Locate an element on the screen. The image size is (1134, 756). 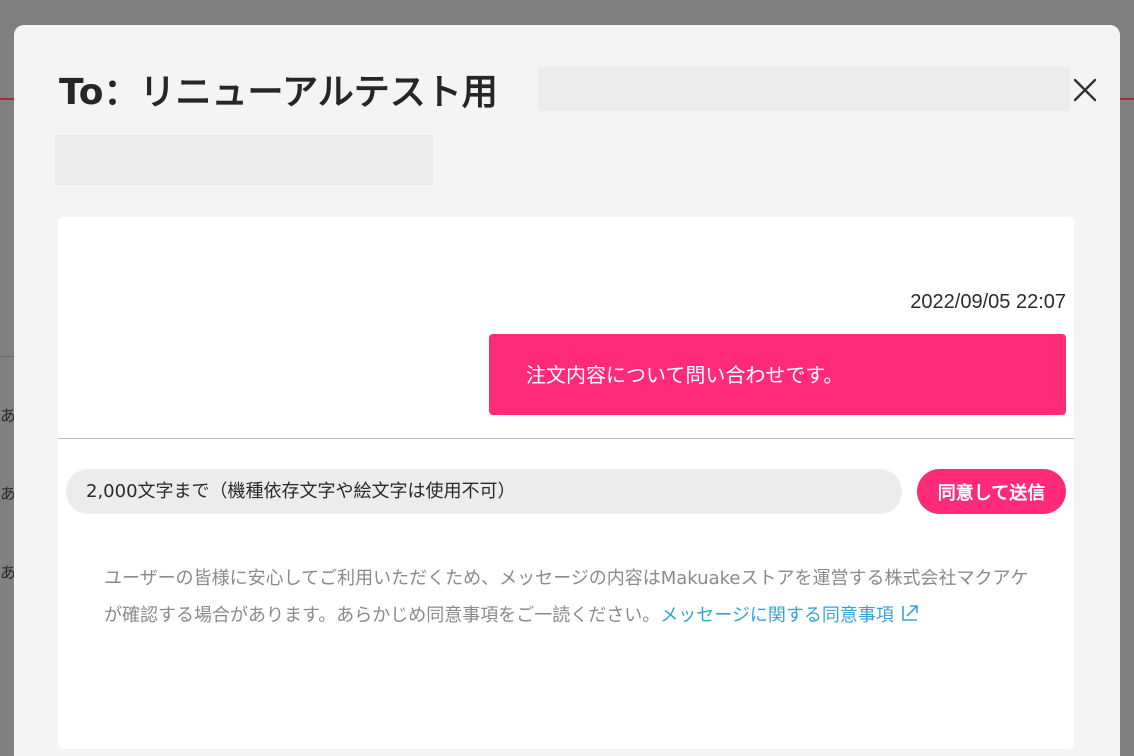
close-button is located at coordinates (1085, 90).